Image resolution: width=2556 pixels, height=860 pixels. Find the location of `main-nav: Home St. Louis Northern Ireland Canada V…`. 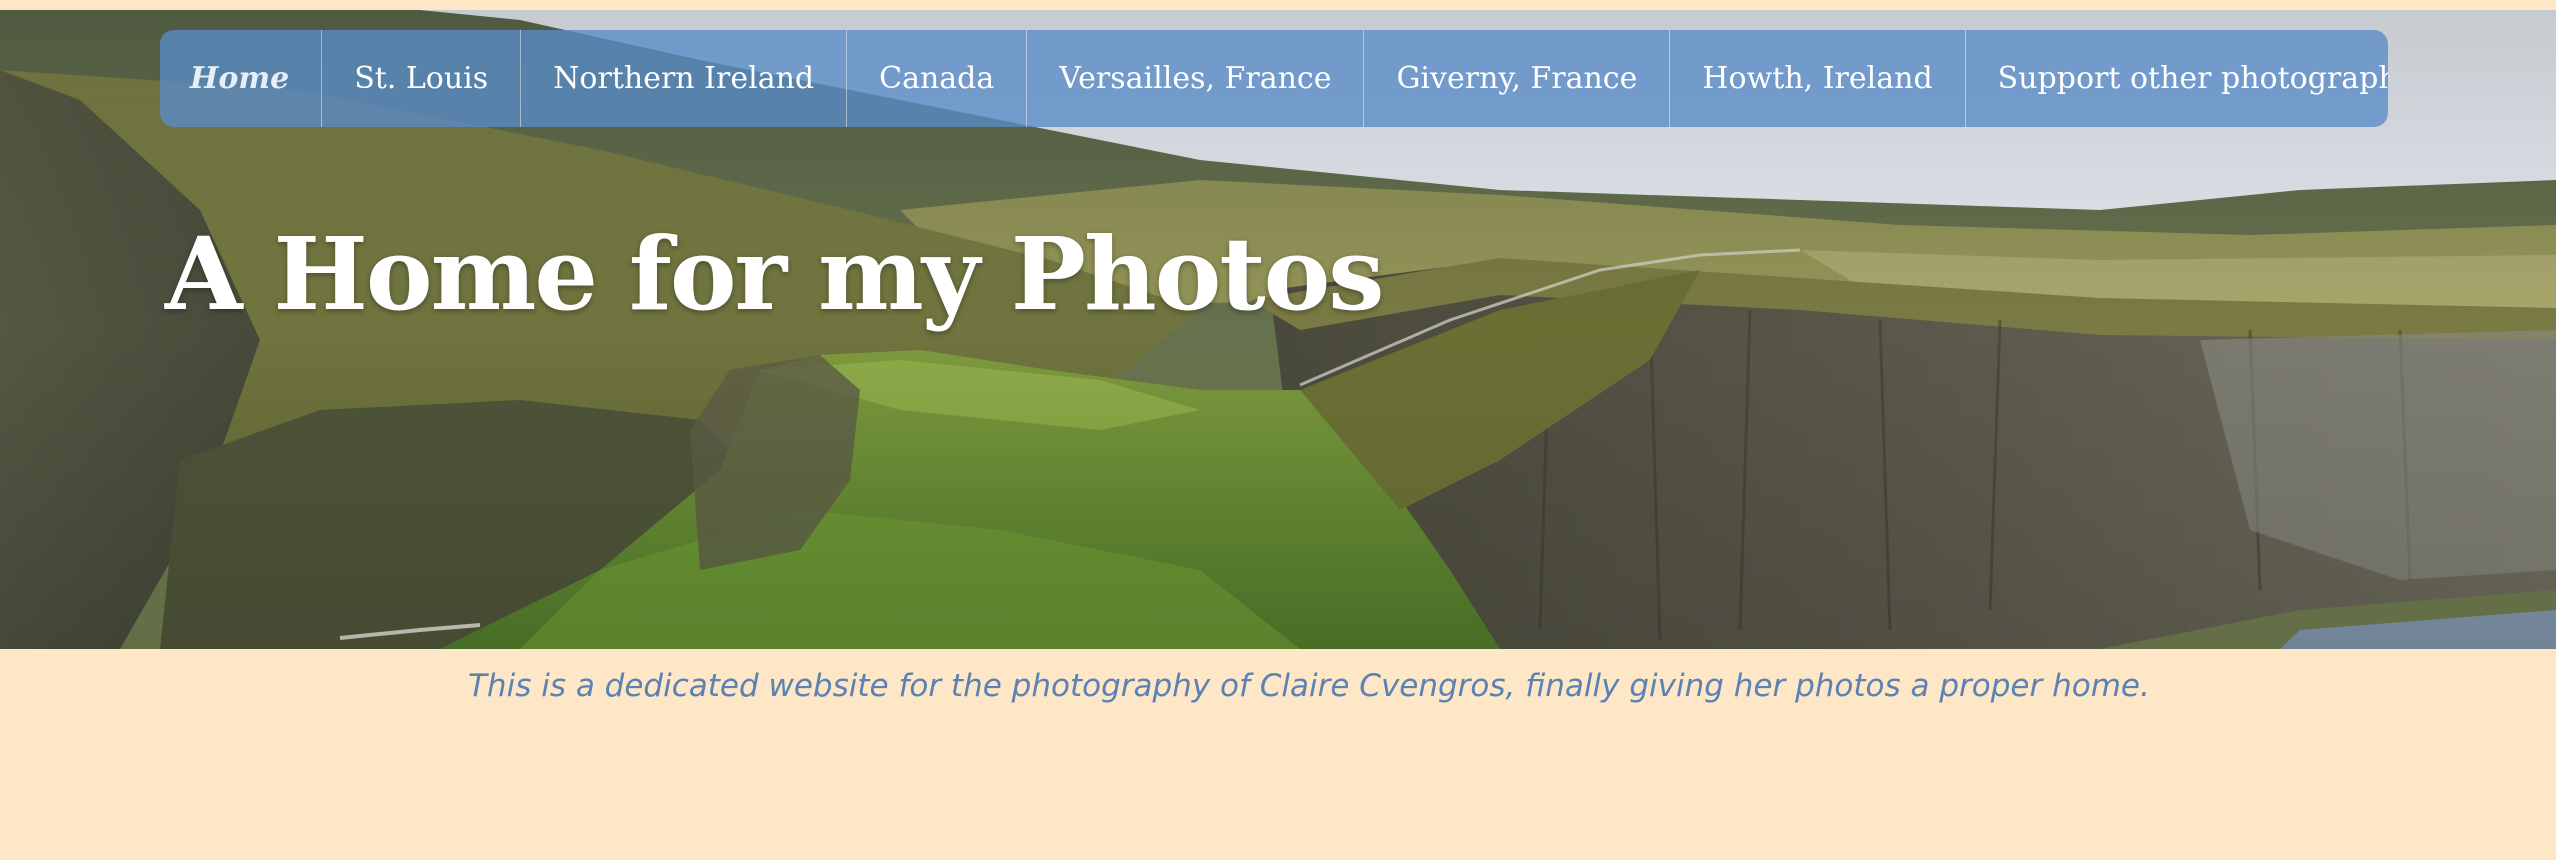

main-nav: Home St. Louis Northern Ireland Canada V… is located at coordinates (1274, 78).